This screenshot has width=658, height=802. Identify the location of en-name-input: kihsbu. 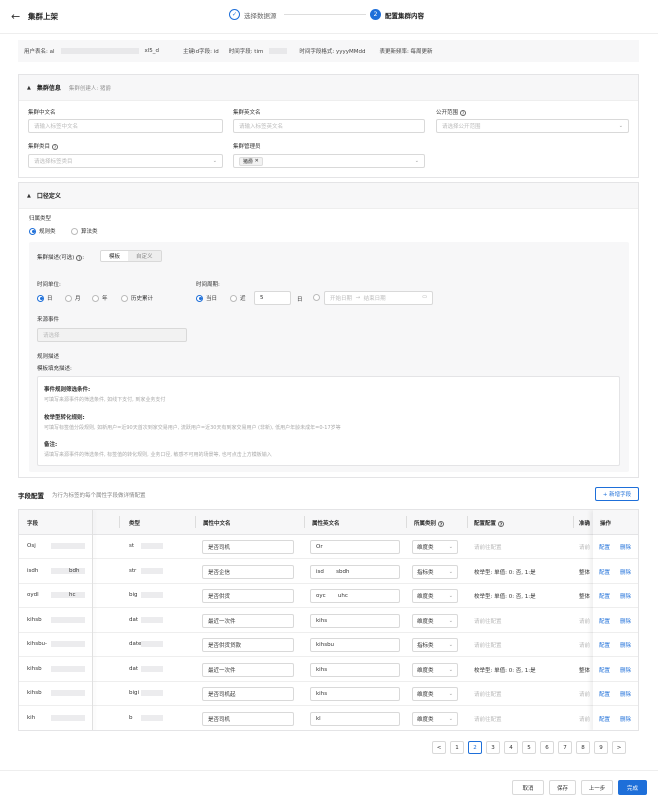
(355, 645).